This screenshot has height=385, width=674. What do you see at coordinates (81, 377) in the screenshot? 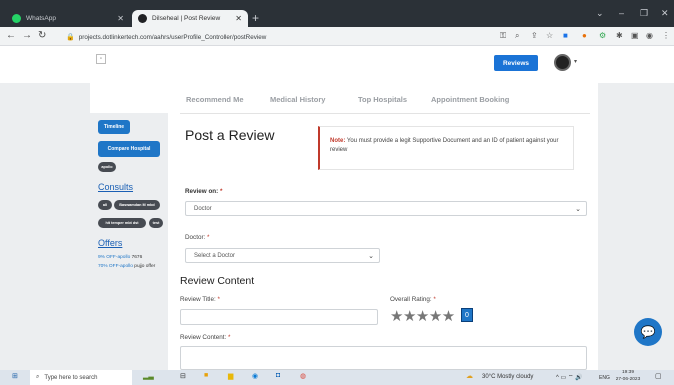
I see `taskbar-search: ⌕ Type here to search` at bounding box center [81, 377].